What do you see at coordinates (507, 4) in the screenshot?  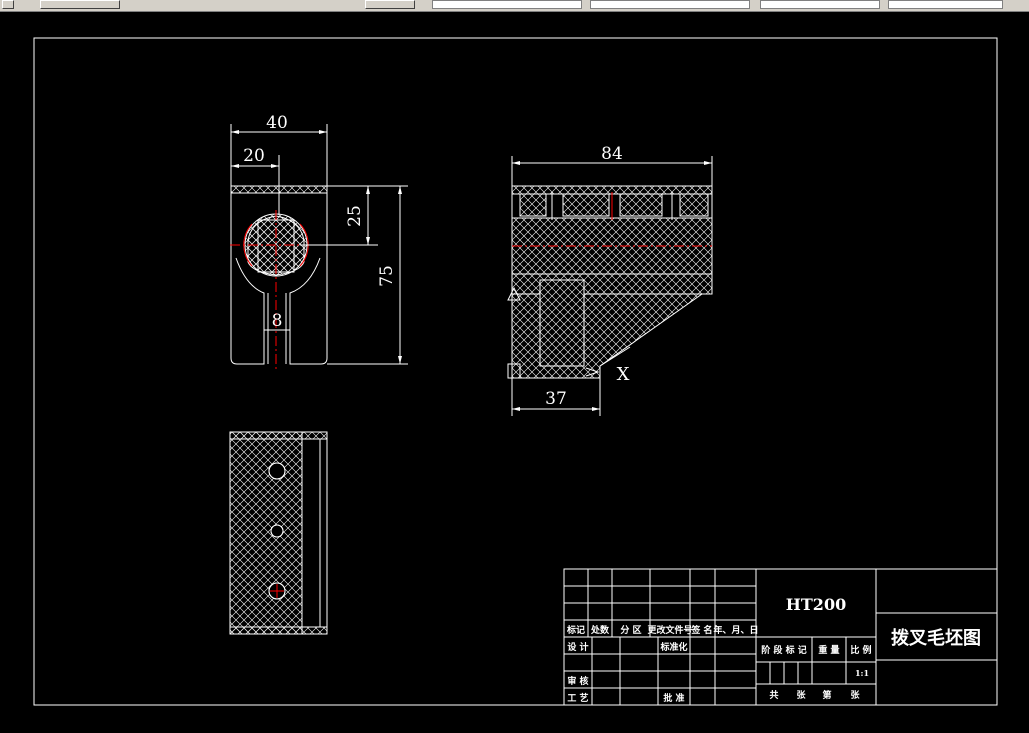 I see `layer-dropdown` at bounding box center [507, 4].